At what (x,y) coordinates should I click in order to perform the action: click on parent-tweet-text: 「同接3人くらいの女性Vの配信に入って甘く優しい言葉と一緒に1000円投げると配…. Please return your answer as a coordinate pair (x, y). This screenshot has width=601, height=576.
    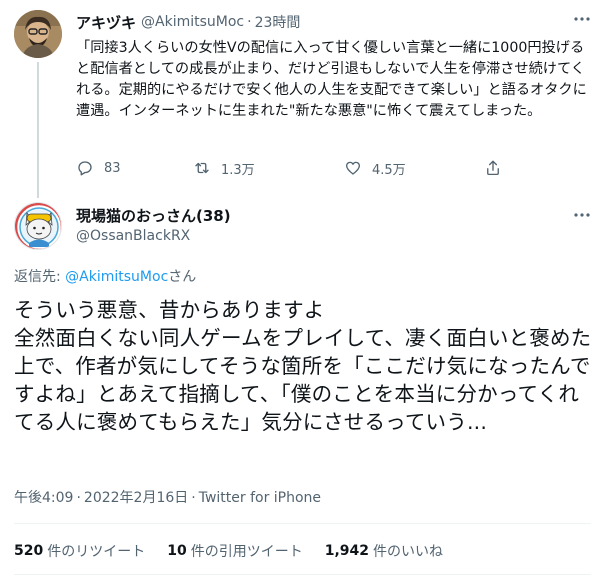
    Looking at the image, I should click on (331, 79).